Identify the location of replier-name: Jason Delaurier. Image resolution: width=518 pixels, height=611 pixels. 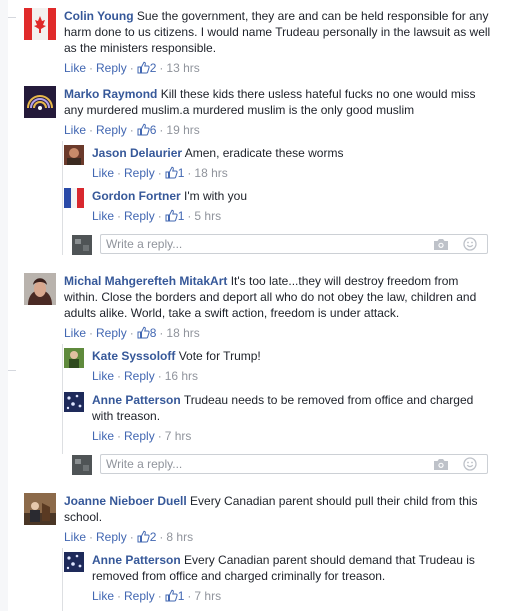
(137, 153).